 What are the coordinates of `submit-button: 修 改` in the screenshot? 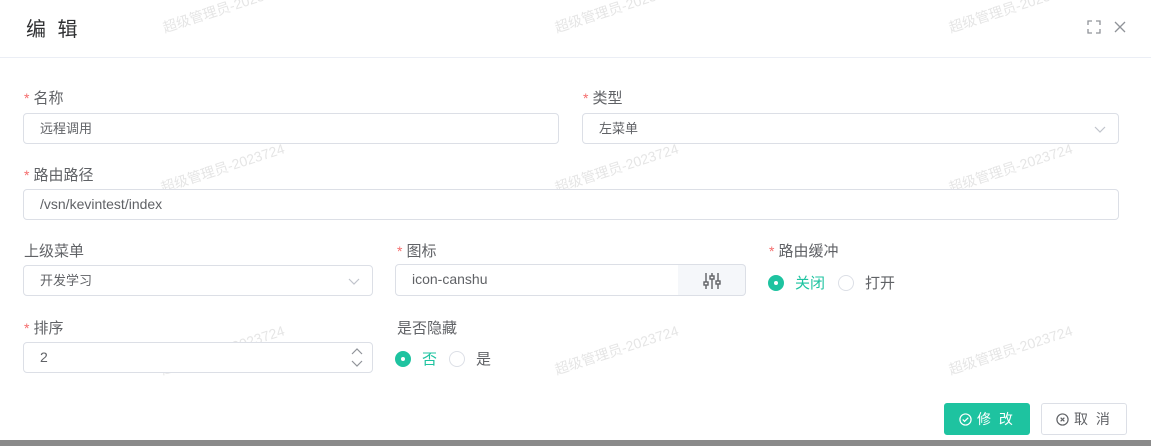 It's located at (987, 419).